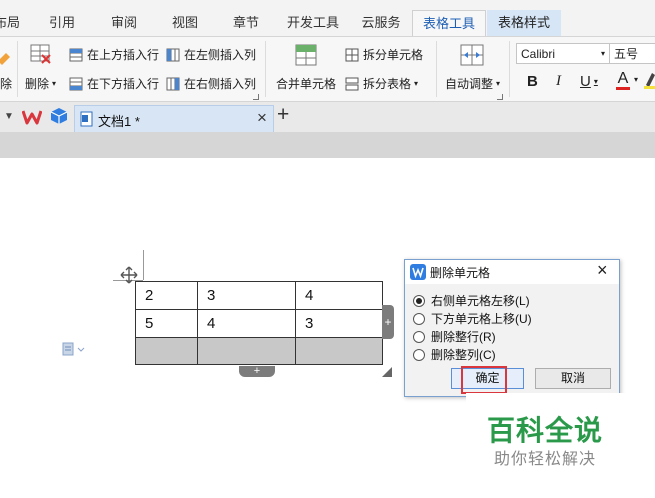 Image resolution: width=655 pixels, height=498 pixels. I want to click on wps-logo-icon, so click(32, 118).